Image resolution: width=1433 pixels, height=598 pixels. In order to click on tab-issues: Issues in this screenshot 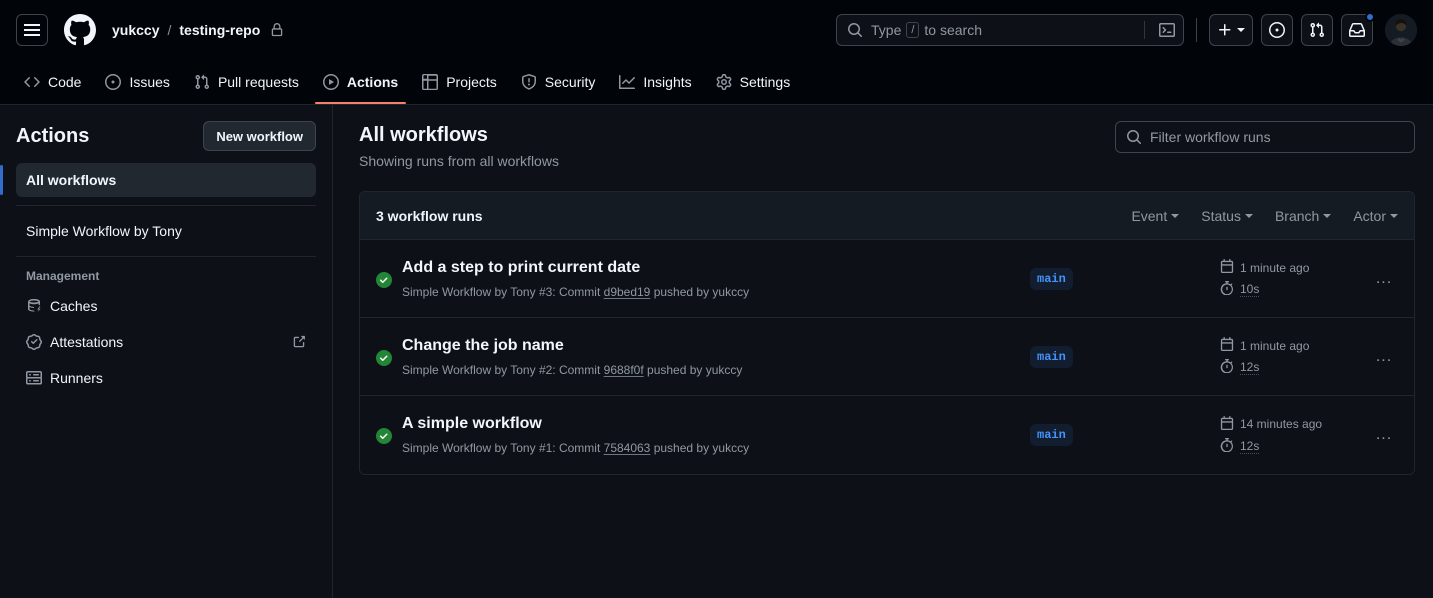, I will do `click(137, 82)`.